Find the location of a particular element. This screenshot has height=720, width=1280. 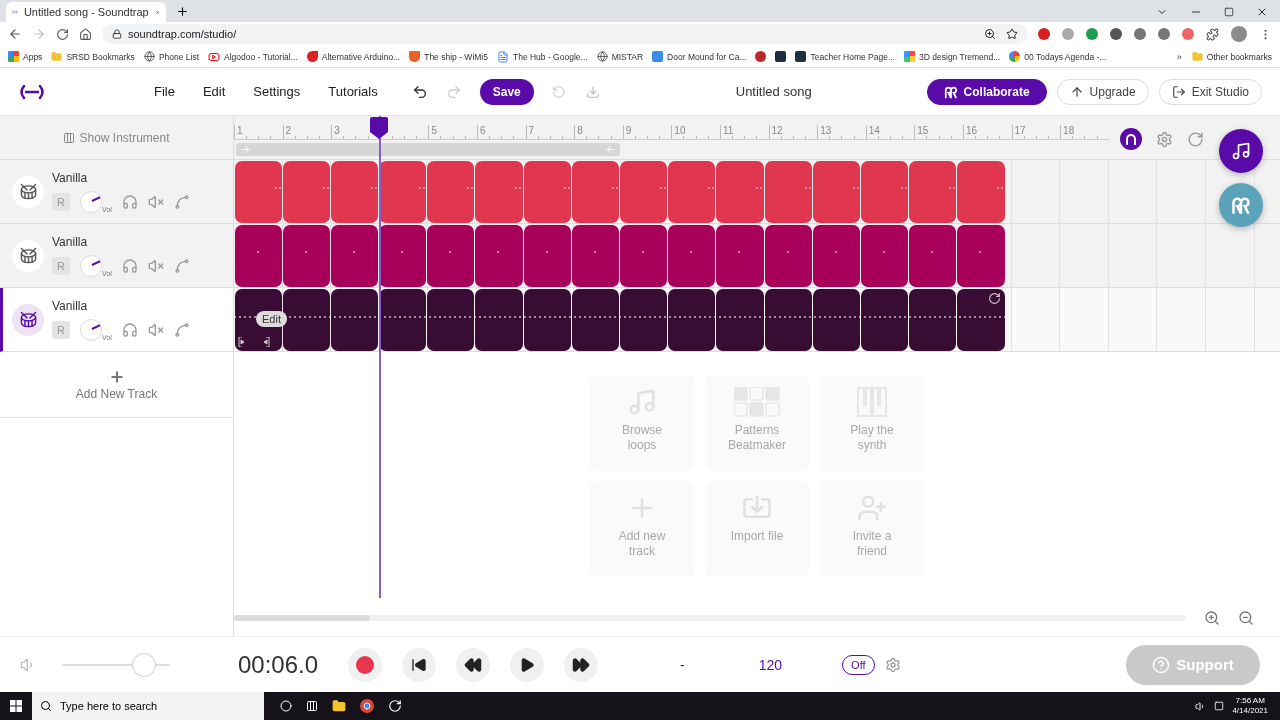

profile-avatar is located at coordinates (1239, 34).